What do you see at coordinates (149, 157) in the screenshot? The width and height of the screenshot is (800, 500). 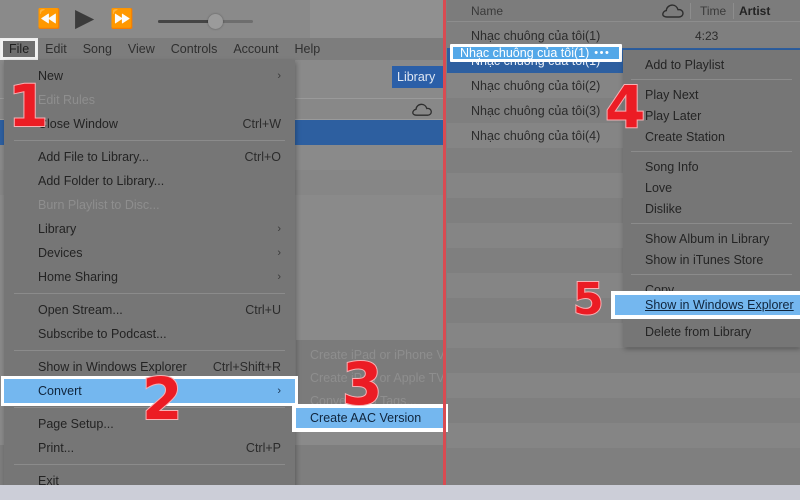 I see `menu-item-add-file-to-library: Add File to Library... Ctrl+O` at bounding box center [149, 157].